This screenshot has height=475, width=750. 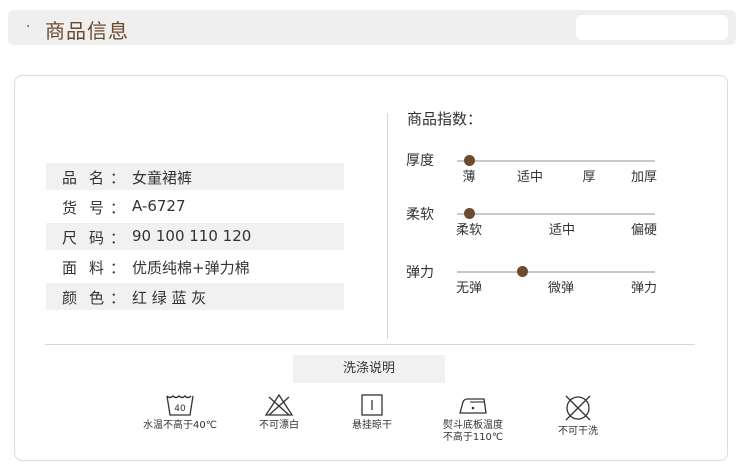 What do you see at coordinates (372, 405) in the screenshot?
I see `hang-dry-icon` at bounding box center [372, 405].